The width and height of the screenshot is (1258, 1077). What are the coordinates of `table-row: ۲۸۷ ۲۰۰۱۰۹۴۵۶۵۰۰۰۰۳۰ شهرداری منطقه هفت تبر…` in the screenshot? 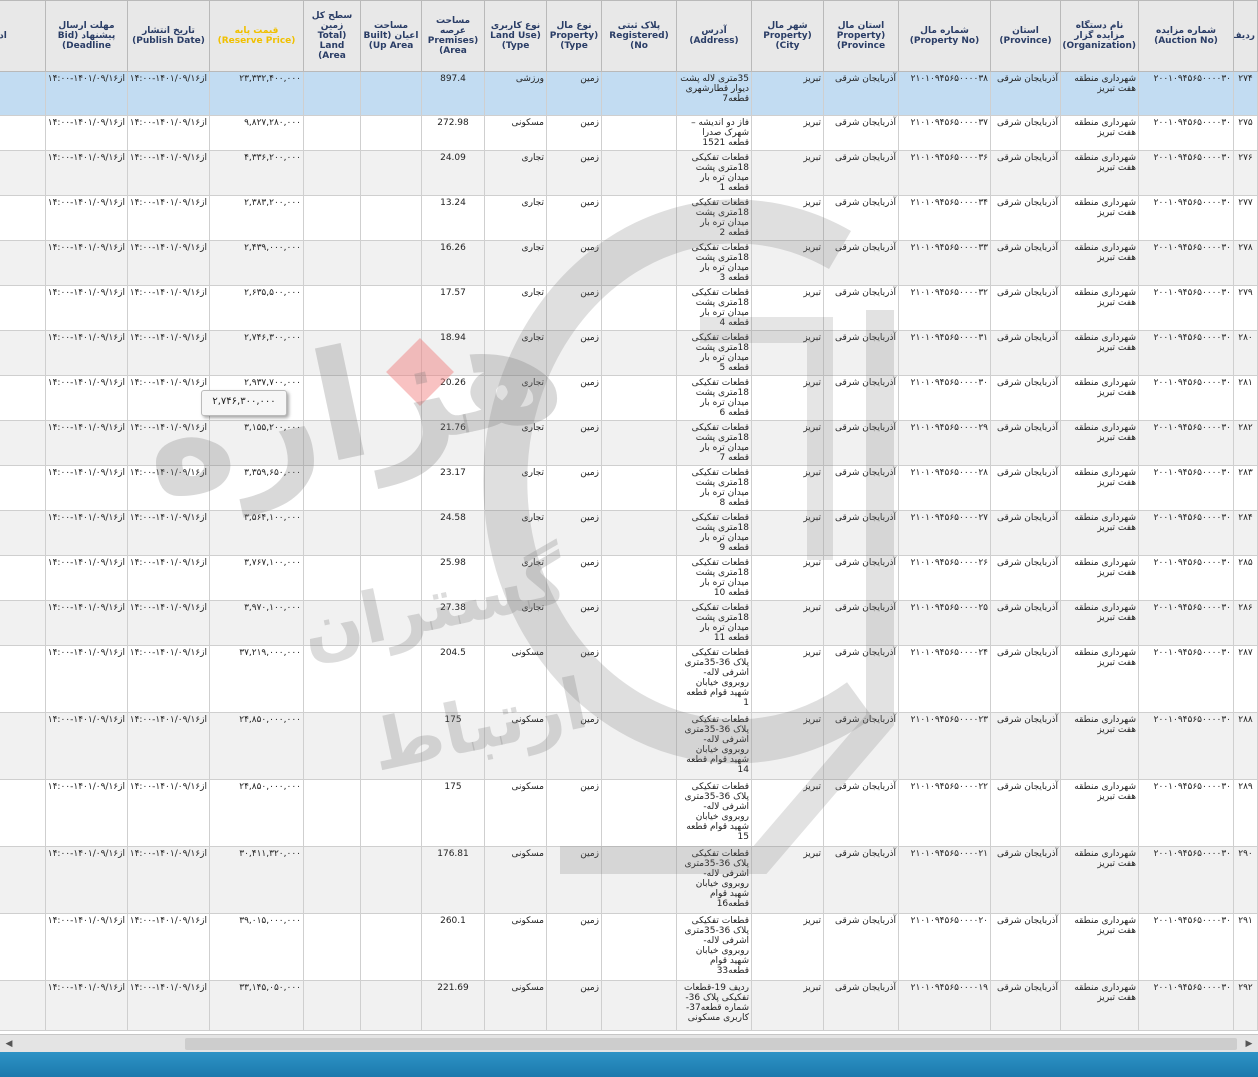 It's located at (629, 679).